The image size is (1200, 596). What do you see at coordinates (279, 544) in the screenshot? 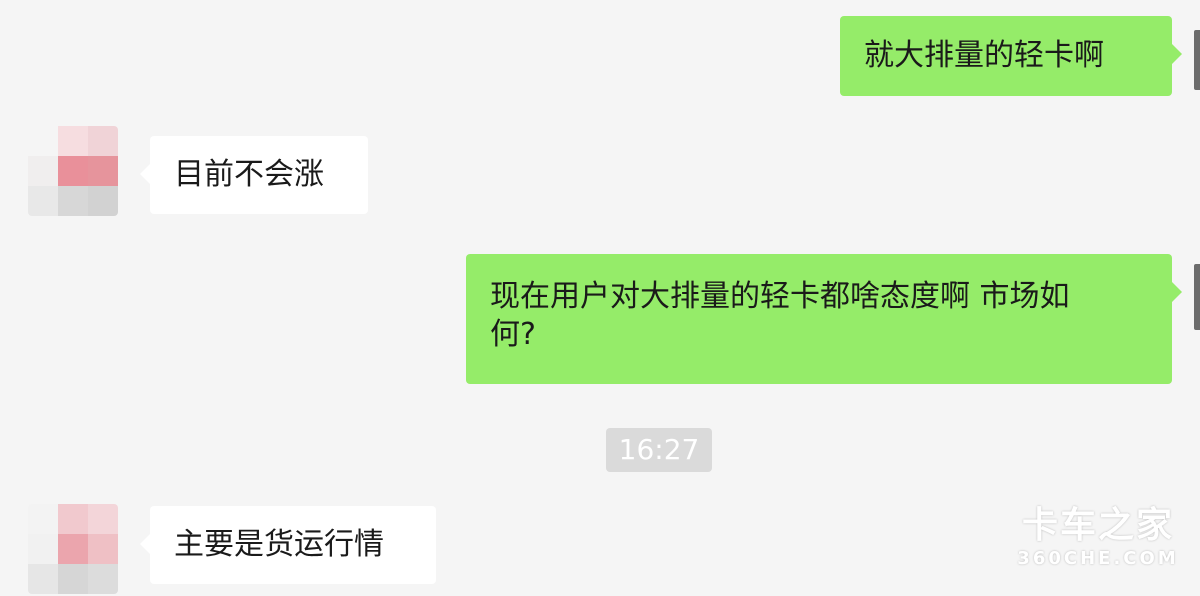
I see `message-text: 主要是货运行情` at bounding box center [279, 544].